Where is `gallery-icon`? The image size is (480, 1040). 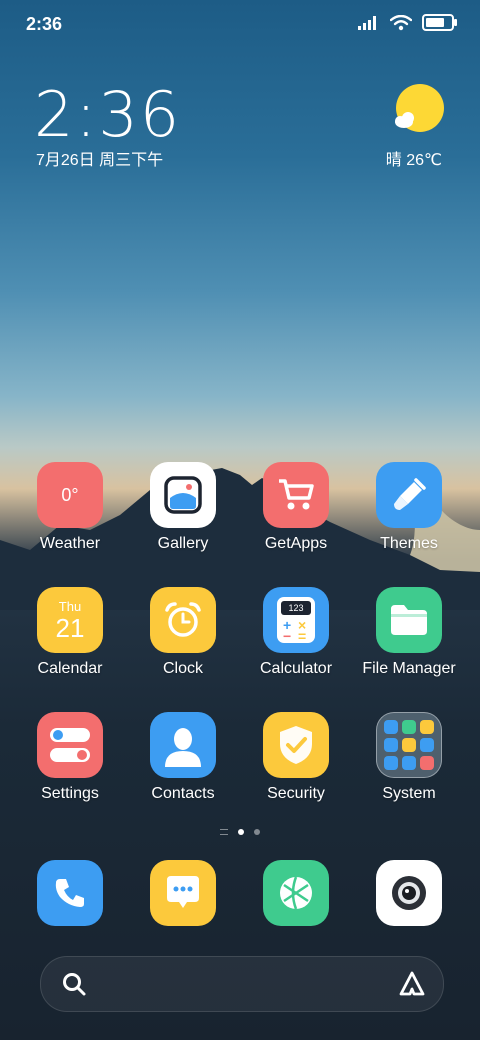
gallery-icon is located at coordinates (183, 495).